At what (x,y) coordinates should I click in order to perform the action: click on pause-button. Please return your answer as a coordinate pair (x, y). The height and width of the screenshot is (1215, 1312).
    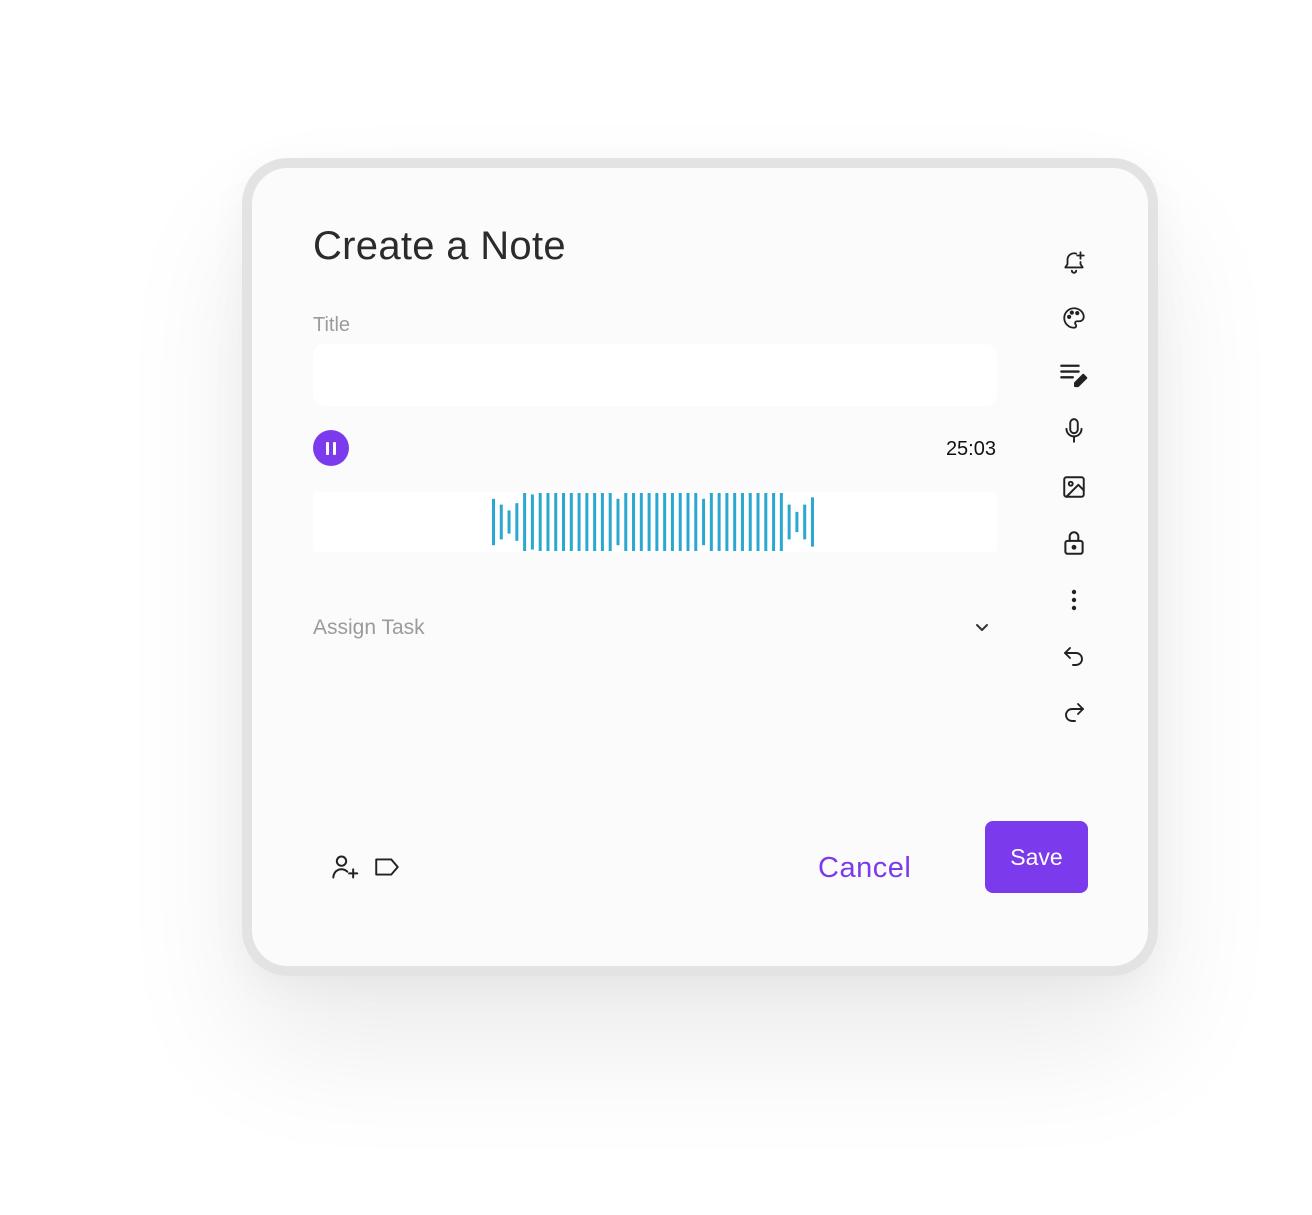
    Looking at the image, I should click on (331, 448).